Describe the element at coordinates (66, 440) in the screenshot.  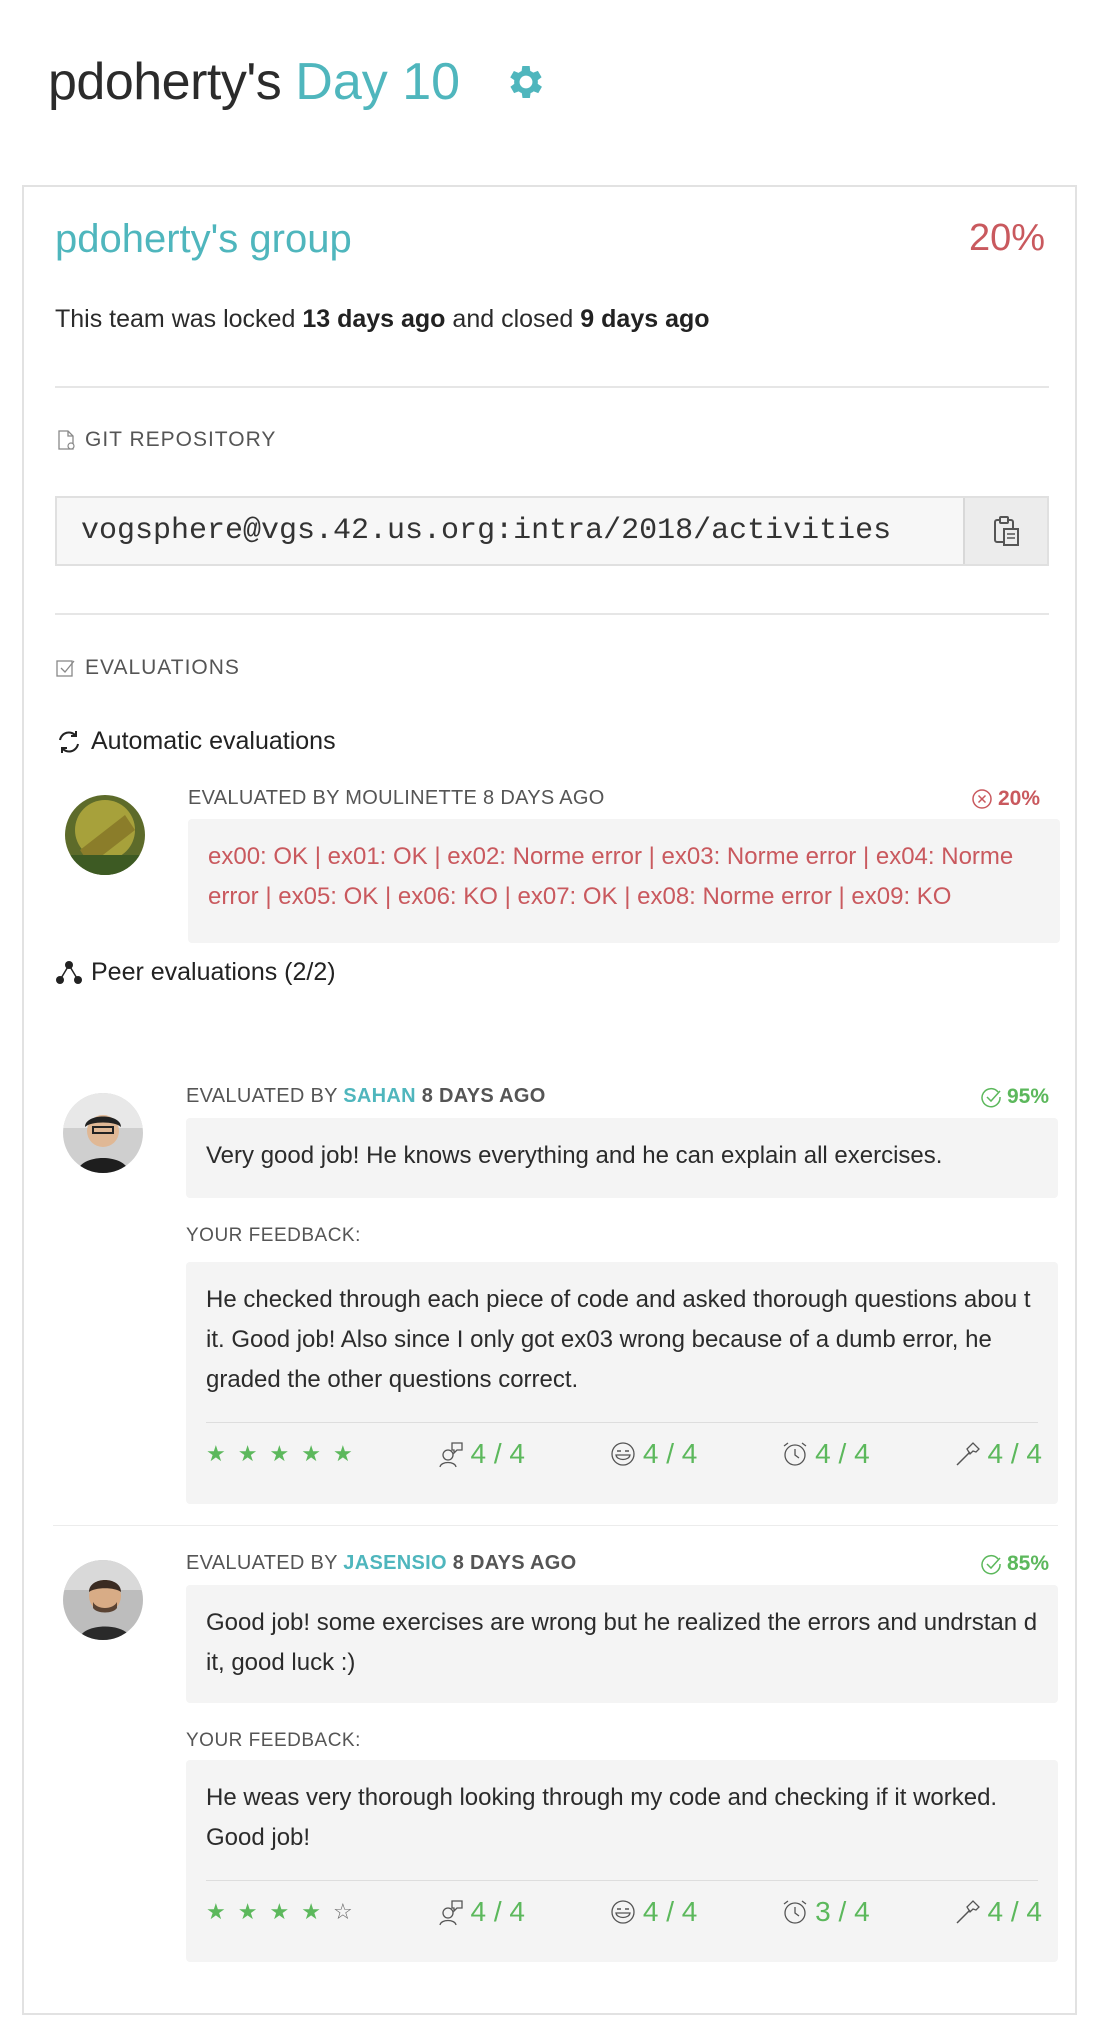
I see `file-icon` at that location.